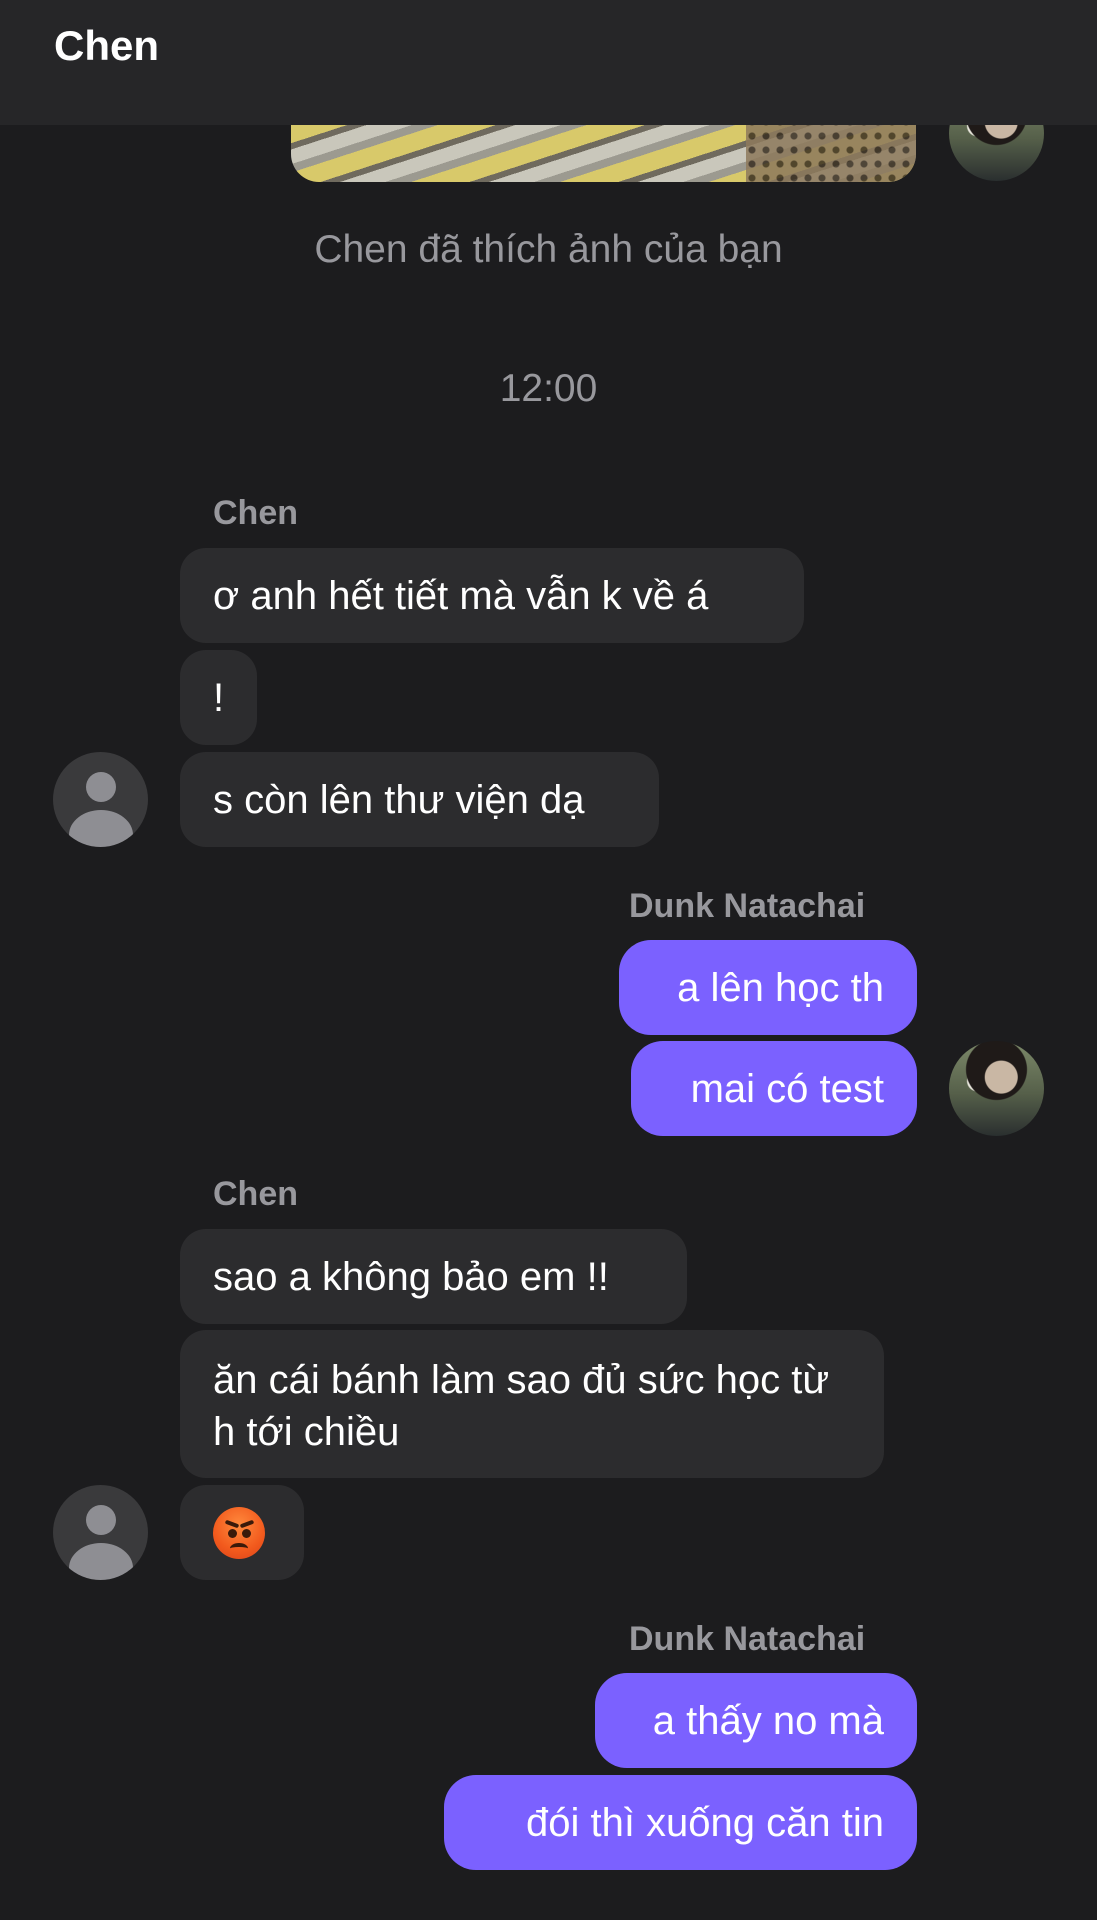  Describe the element at coordinates (419, 799) in the screenshot. I see `message-bubble: s còn lên thư viện dạ` at that location.